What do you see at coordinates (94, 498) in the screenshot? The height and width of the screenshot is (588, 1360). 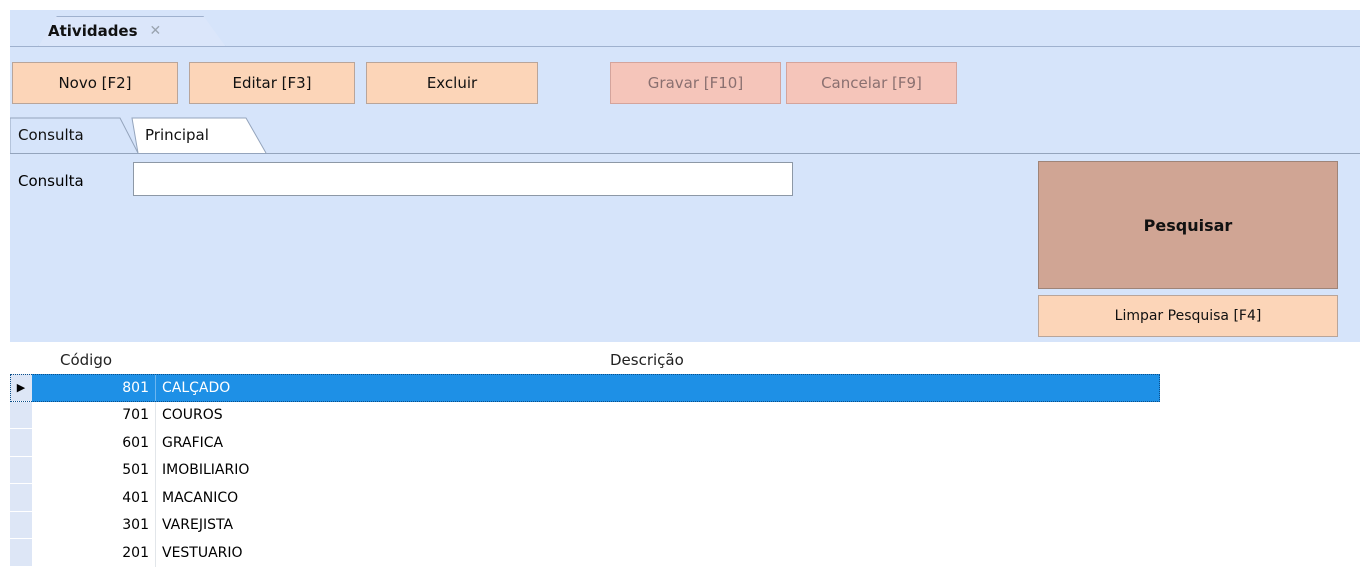 I see `cell-codigo: 401` at bounding box center [94, 498].